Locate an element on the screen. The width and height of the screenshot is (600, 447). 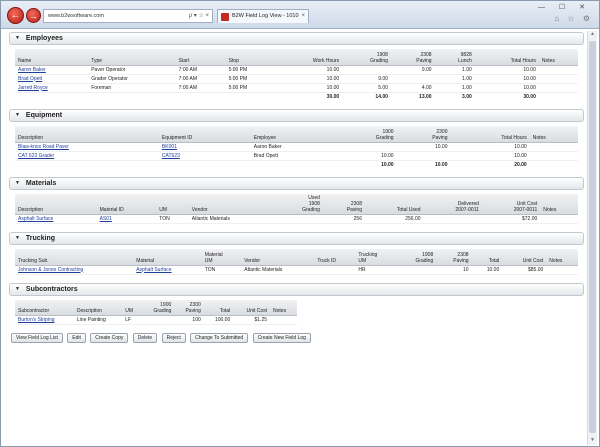
view-field-log-list-button: View Field Log List is located at coordinates (37, 338).